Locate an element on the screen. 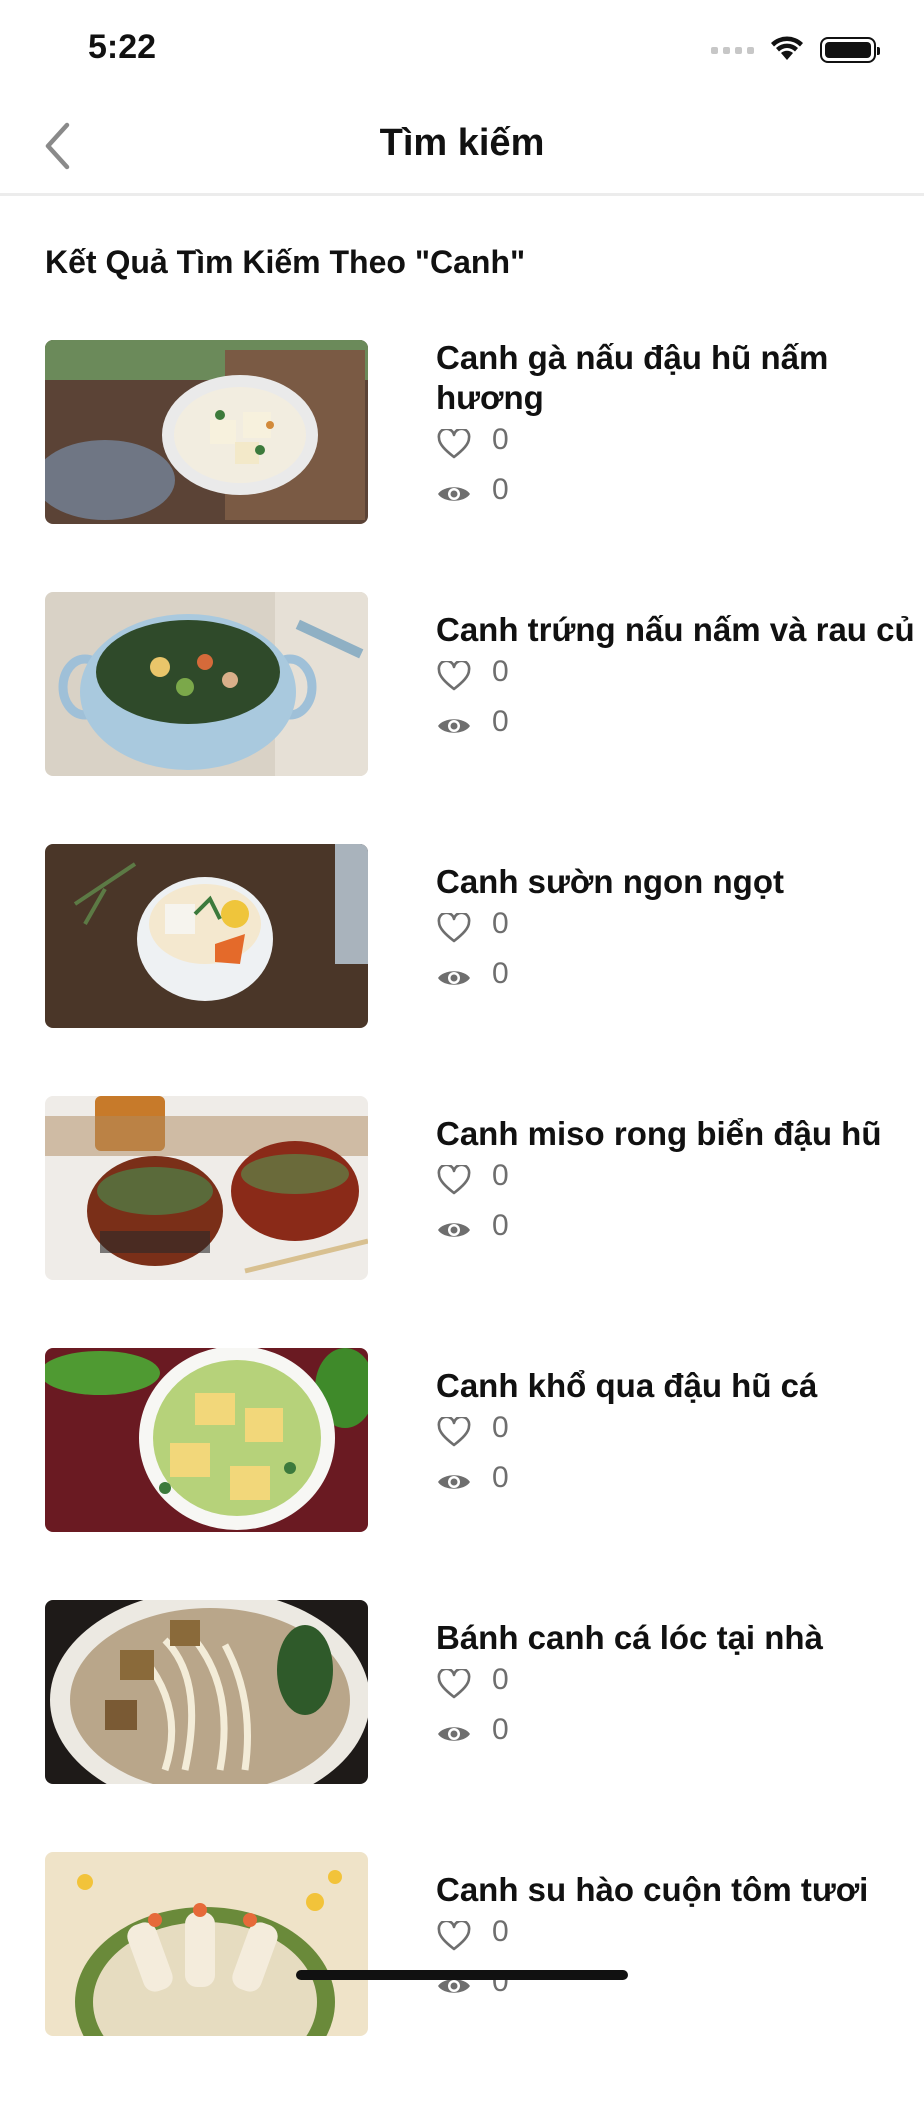  list-item: Canh trứng nấu nấm và rau củ 0 0 is located at coordinates (462, 716).